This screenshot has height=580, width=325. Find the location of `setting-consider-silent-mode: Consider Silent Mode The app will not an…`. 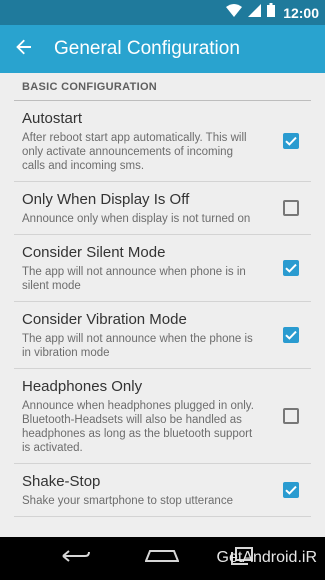

setting-consider-silent-mode: Consider Silent Mode The app will not an… is located at coordinates (162, 268).